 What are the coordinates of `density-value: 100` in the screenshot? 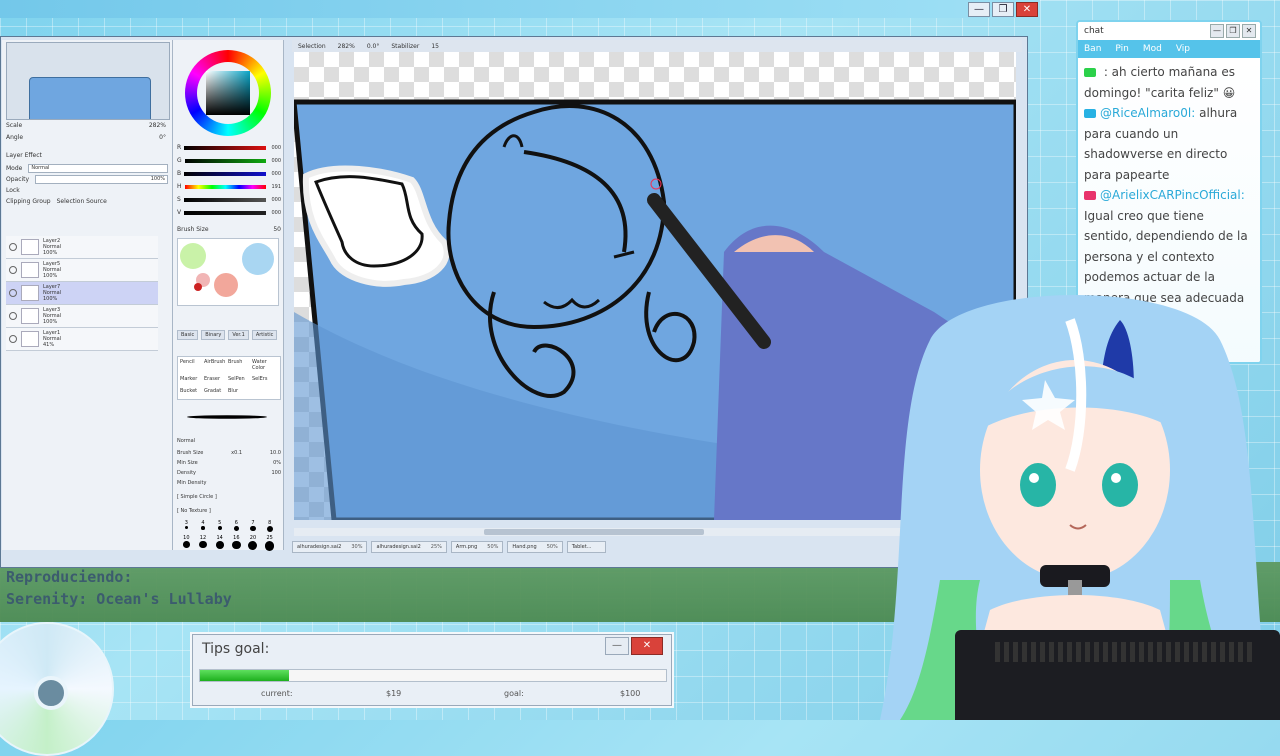 It's located at (276, 473).